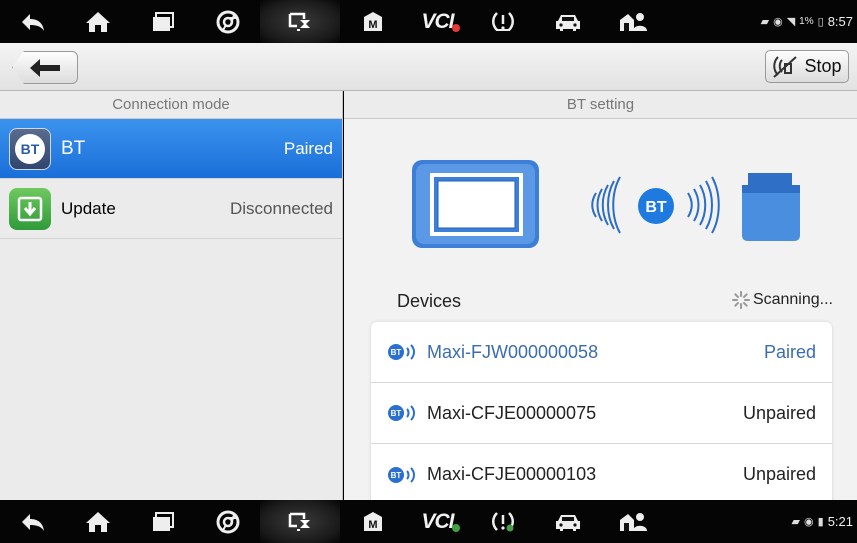  What do you see at coordinates (171, 105) in the screenshot?
I see `connection-mode-header: Connection mode` at bounding box center [171, 105].